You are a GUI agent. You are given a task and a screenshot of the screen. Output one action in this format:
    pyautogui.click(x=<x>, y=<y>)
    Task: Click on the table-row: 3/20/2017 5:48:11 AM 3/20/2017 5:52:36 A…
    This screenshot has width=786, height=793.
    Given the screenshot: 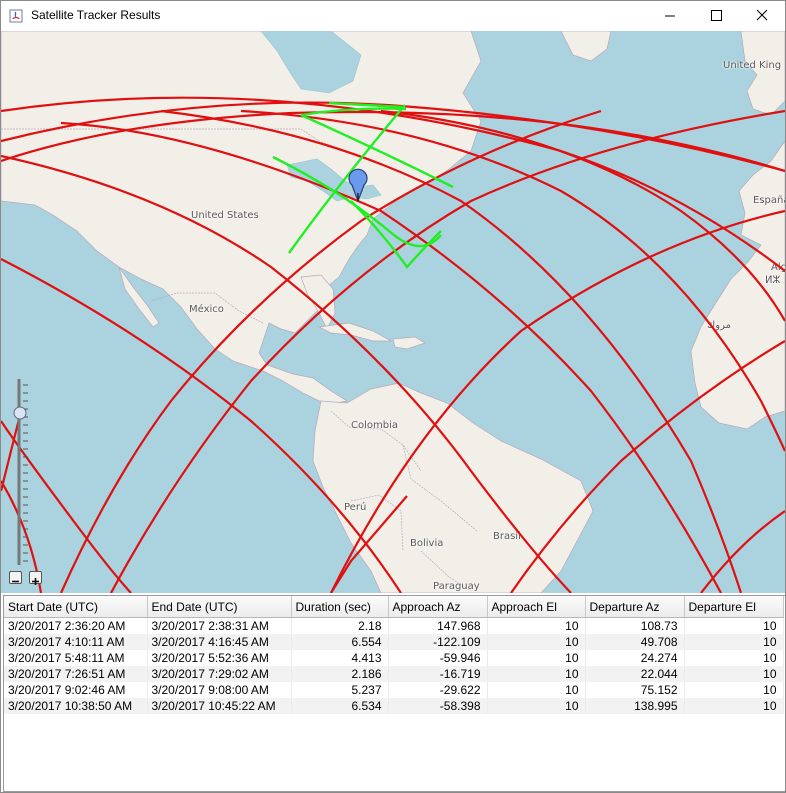 What is the action you would take?
    pyautogui.click(x=394, y=658)
    